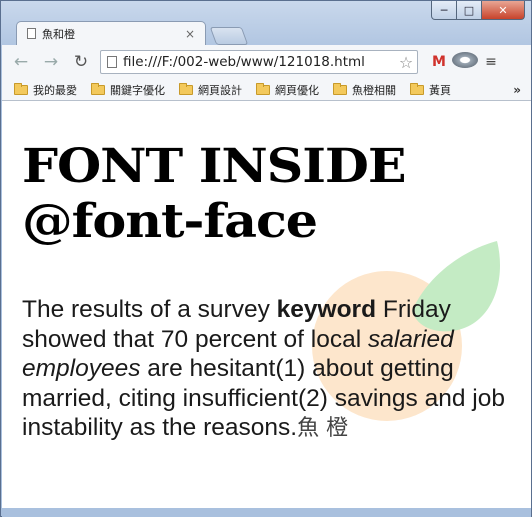 This screenshot has height=517, width=532. What do you see at coordinates (170, 221) in the screenshot?
I see `heading-line-2: @font-face` at bounding box center [170, 221].